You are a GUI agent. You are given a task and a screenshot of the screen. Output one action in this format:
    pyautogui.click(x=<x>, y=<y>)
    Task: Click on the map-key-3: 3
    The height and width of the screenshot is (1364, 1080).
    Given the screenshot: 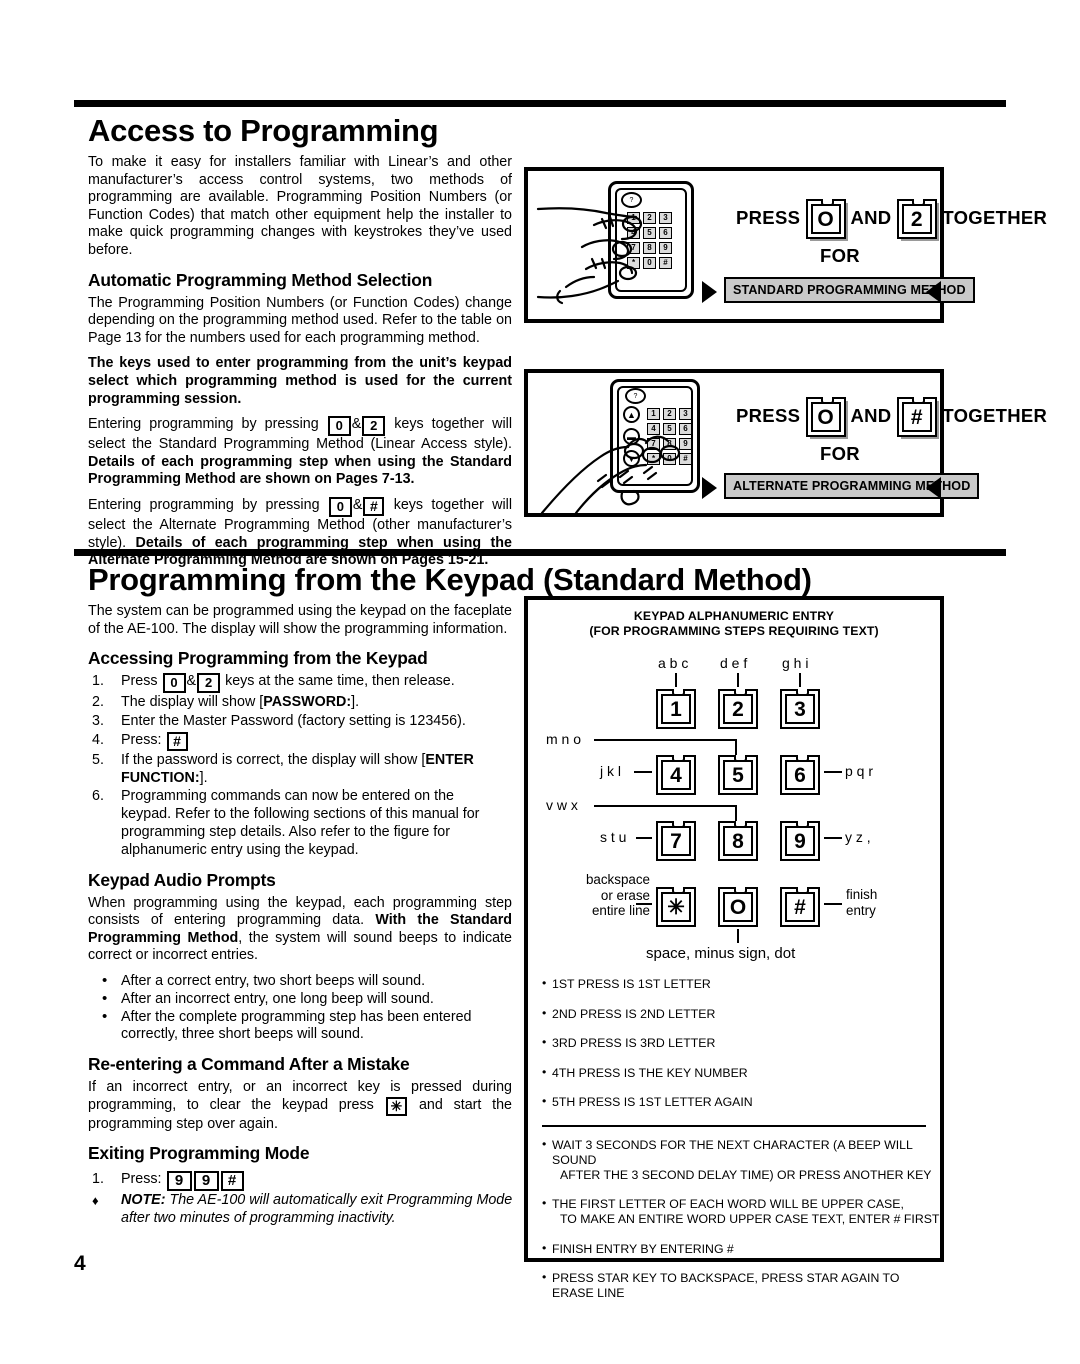 What is the action you would take?
    pyautogui.click(x=800, y=709)
    